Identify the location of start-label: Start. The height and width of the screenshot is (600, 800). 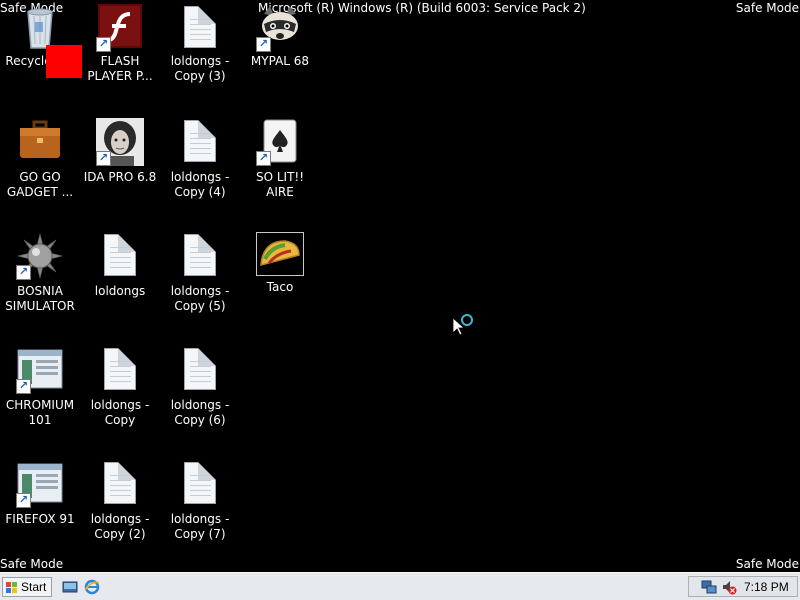
(34, 587).